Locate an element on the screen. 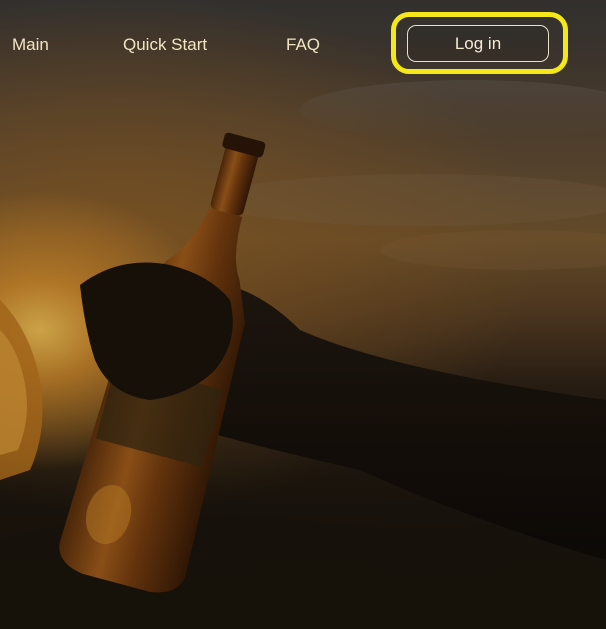 The image size is (606, 629). nav-link-faq: FAQ is located at coordinates (303, 45).